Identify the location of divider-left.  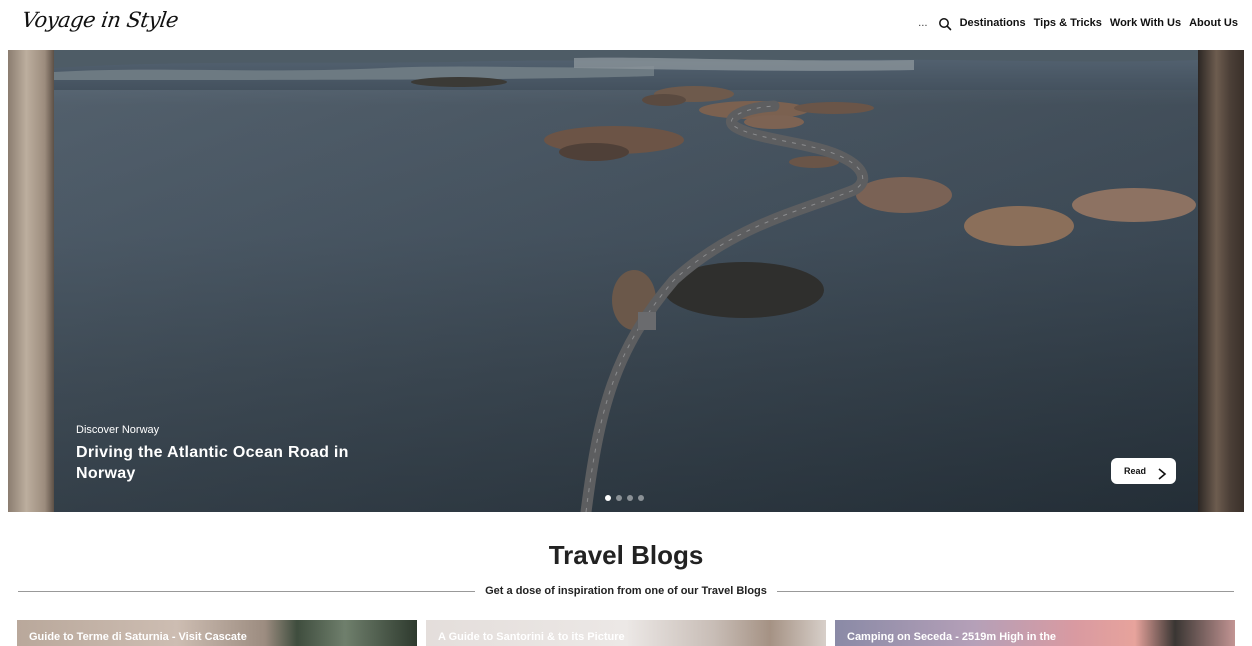
(247, 591).